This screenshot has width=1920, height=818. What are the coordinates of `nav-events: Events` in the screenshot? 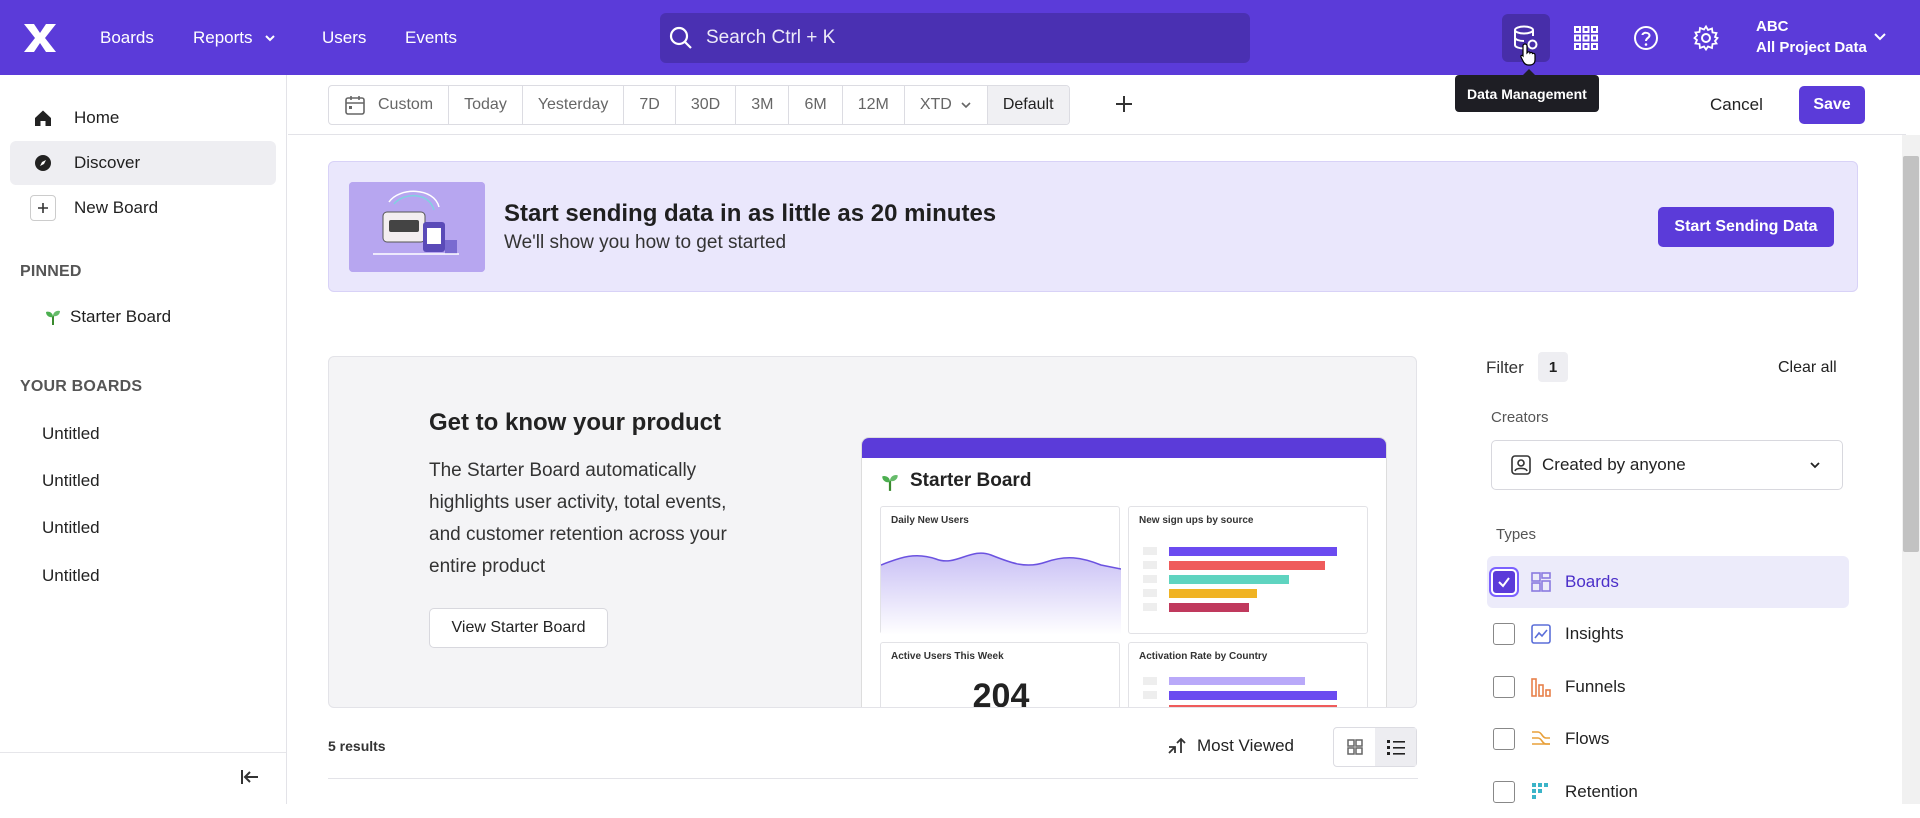 It's located at (431, 37).